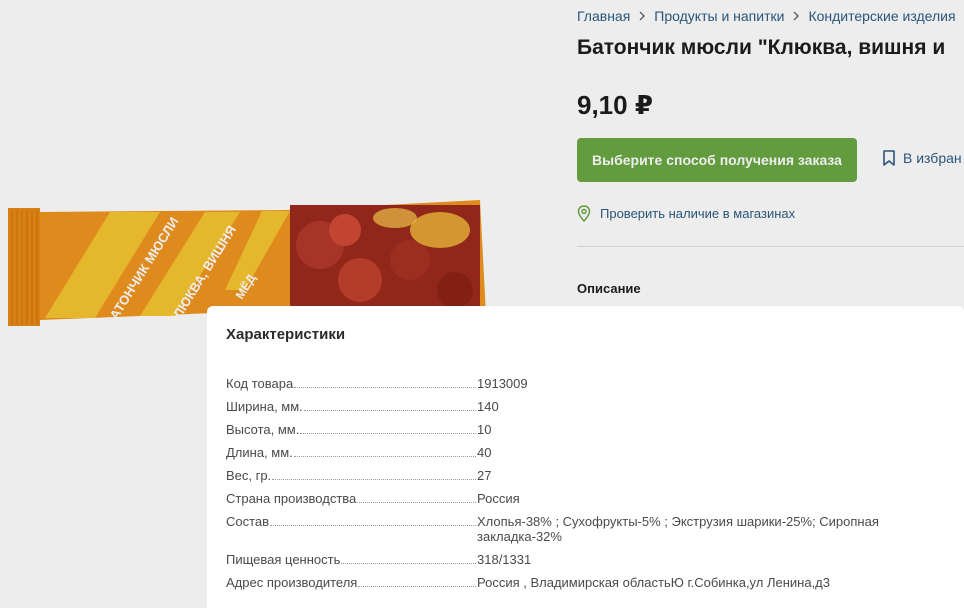 This screenshot has width=964, height=608. Describe the element at coordinates (484, 429) in the screenshot. I see `spec-value: 10` at that location.